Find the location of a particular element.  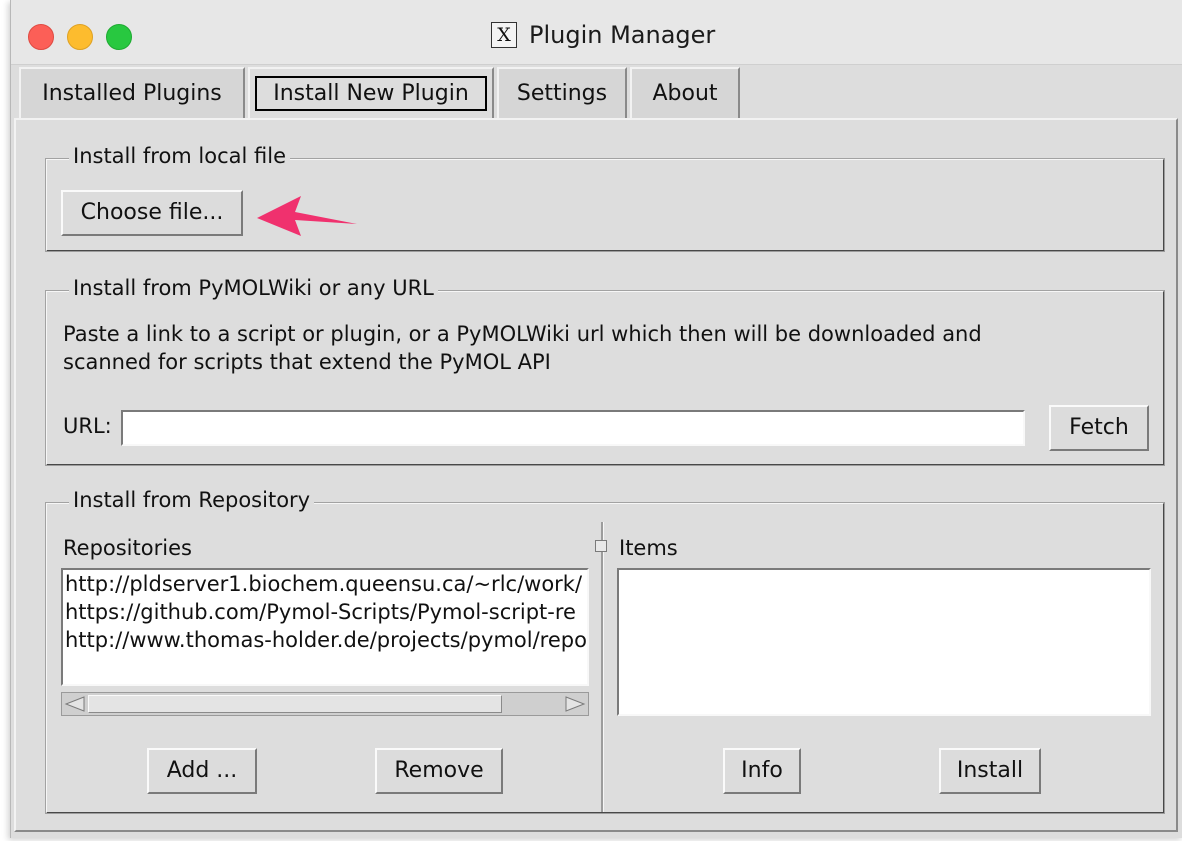

pane-divider is located at coordinates (602, 667).